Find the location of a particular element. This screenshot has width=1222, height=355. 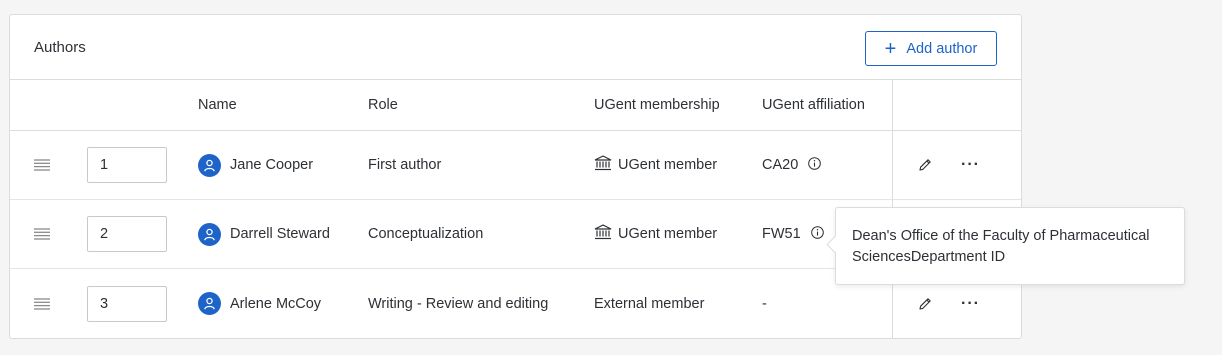

affiliation-code: FW51 is located at coordinates (781, 234).